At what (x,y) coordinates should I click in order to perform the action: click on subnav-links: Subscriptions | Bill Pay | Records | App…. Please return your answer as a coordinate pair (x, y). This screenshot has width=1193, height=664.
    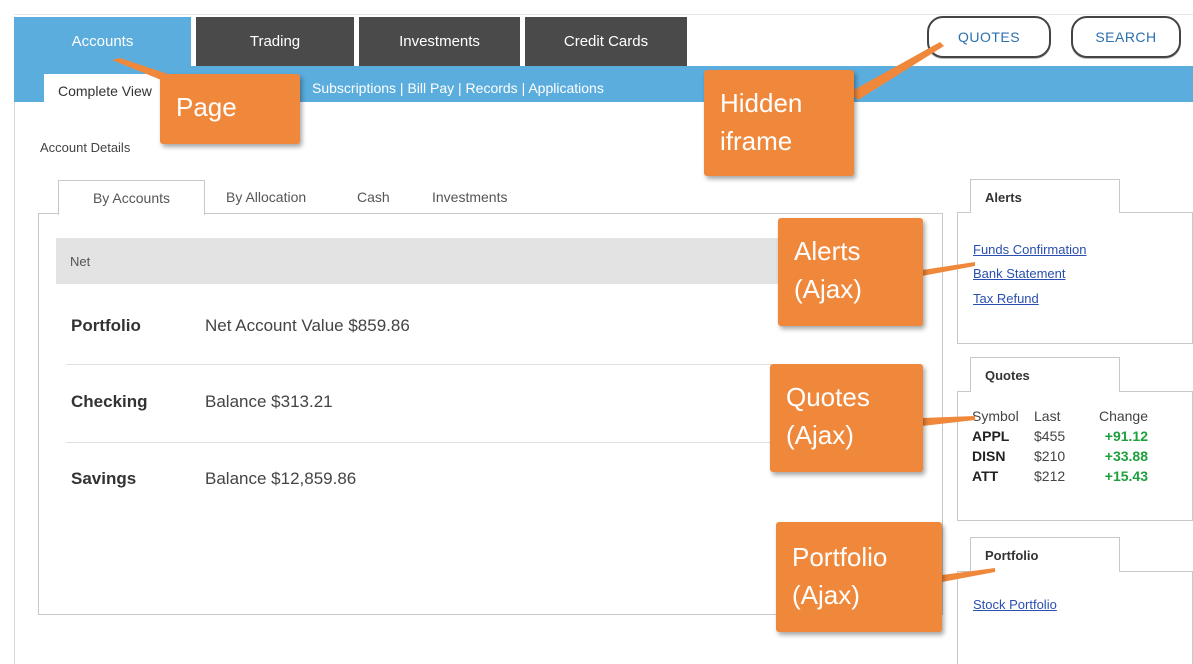
    Looking at the image, I should click on (458, 88).